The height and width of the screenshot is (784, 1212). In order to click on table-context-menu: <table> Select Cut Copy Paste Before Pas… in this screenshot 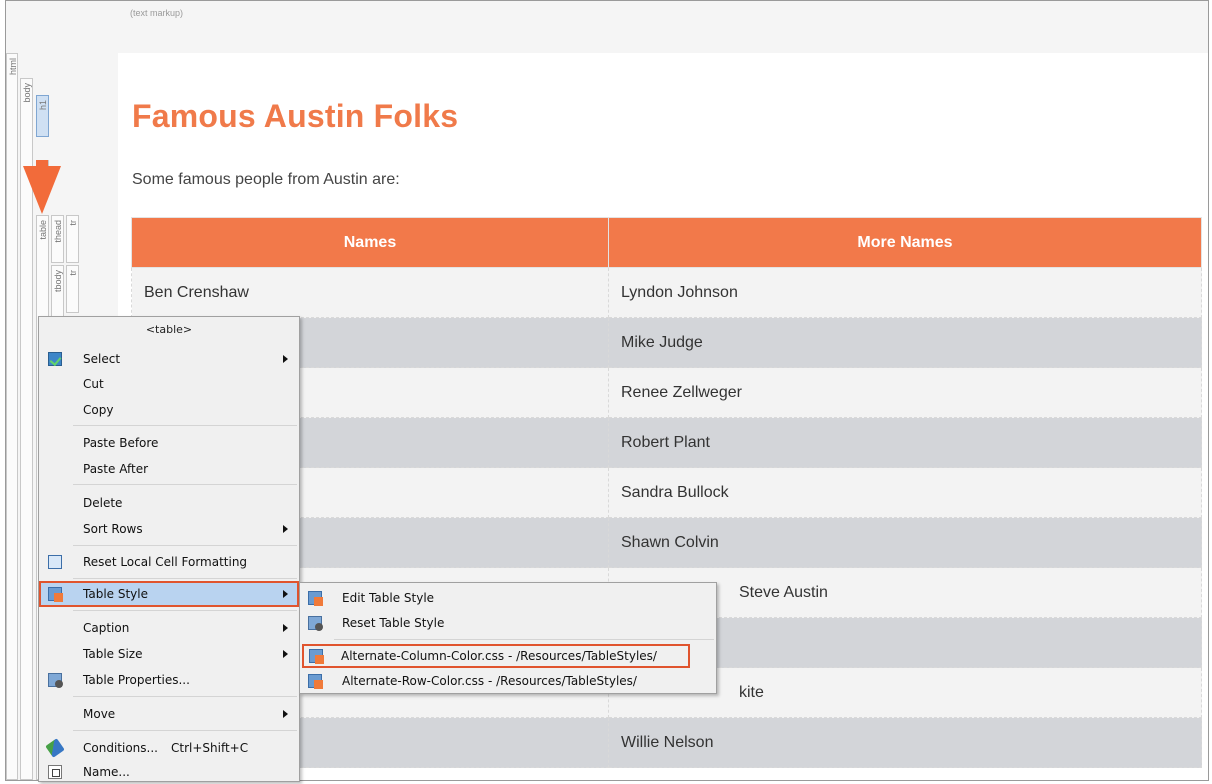, I will do `click(169, 549)`.